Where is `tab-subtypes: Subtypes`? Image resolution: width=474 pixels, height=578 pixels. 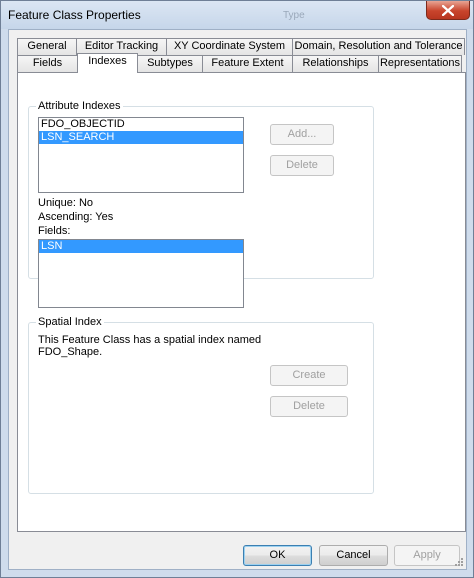
tab-subtypes: Subtypes is located at coordinates (170, 63).